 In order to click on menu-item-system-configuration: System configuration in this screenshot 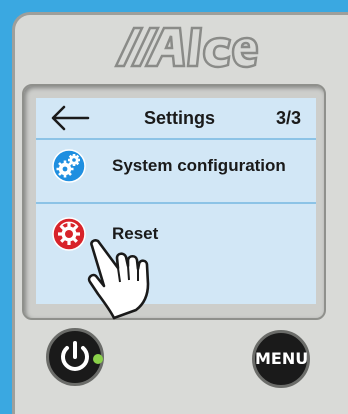, I will do `click(176, 166)`.